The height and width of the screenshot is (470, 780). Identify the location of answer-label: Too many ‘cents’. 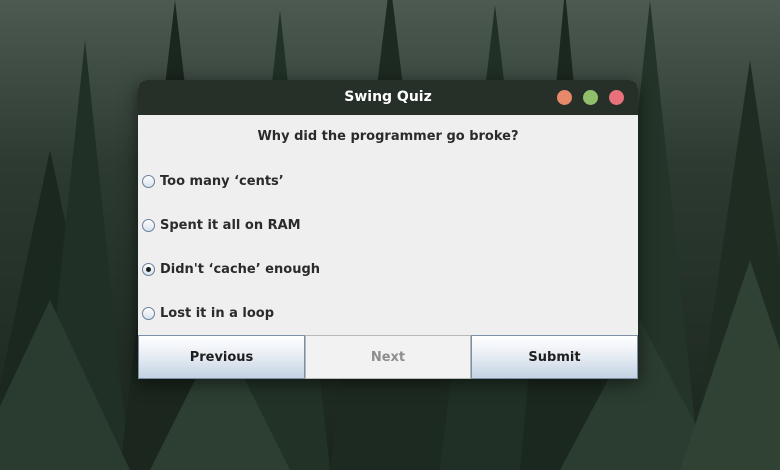
(222, 181).